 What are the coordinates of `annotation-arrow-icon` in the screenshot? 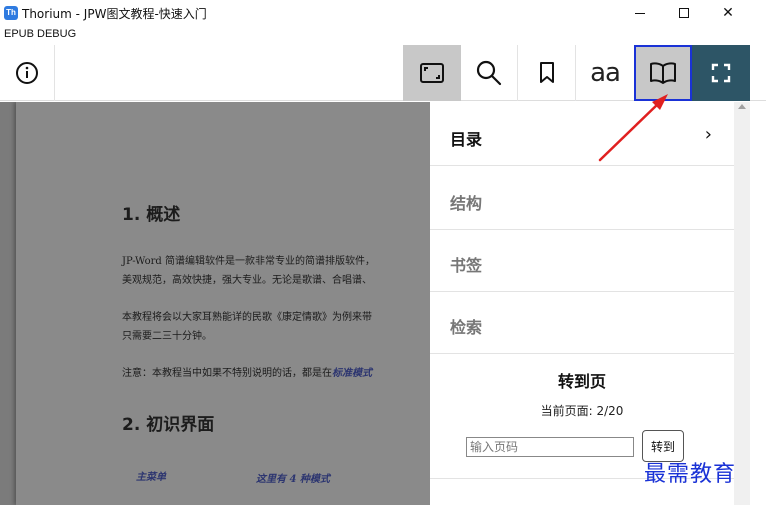 It's located at (633, 128).